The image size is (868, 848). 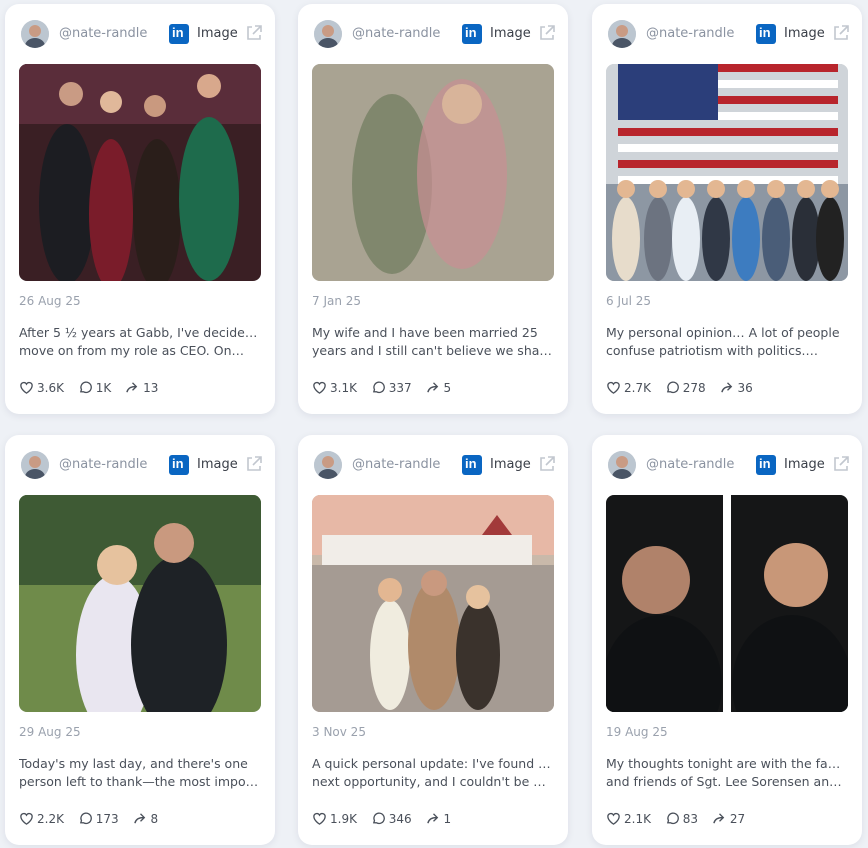 What do you see at coordinates (50, 301) in the screenshot?
I see `post-date: 26 Aug 25` at bounding box center [50, 301].